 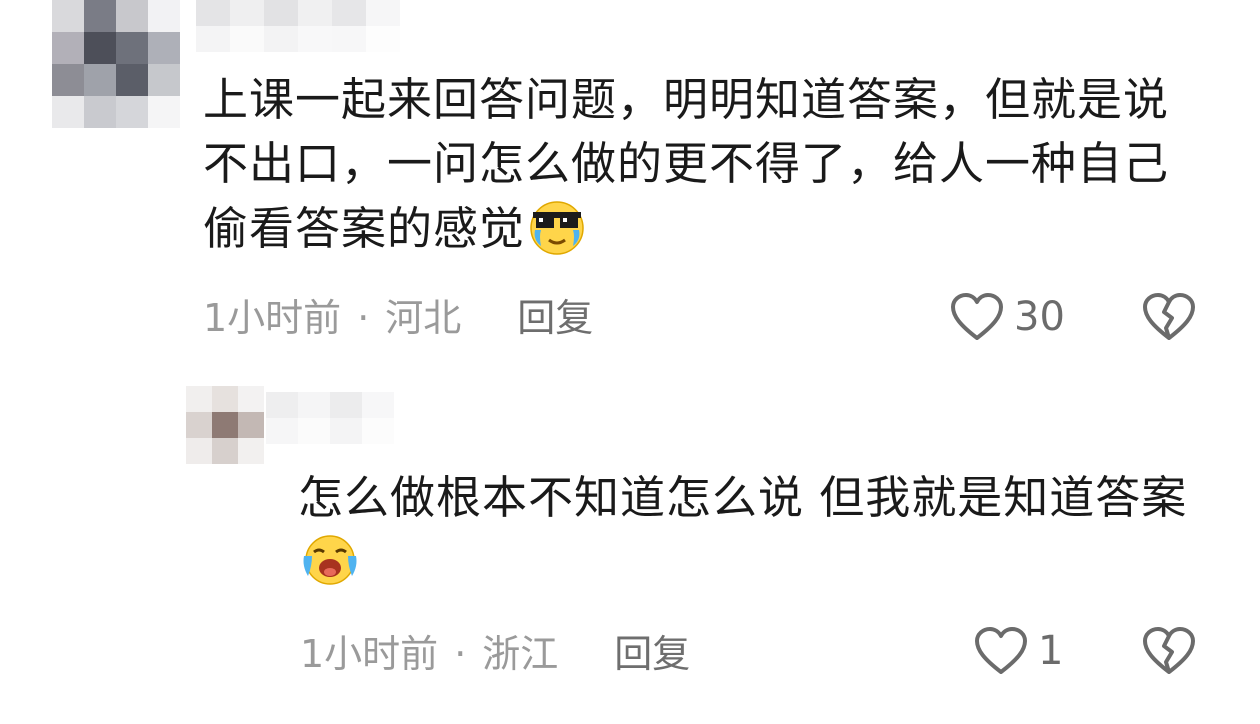 What do you see at coordinates (423, 318) in the screenshot?
I see `location: 河北` at bounding box center [423, 318].